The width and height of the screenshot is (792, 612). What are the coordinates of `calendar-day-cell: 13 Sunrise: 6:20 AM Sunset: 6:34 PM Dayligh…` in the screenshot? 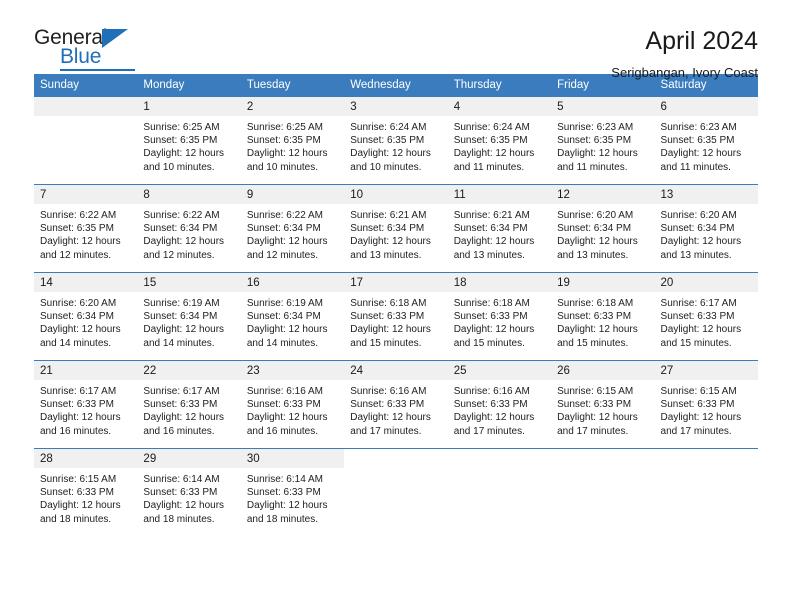 It's located at (706, 228).